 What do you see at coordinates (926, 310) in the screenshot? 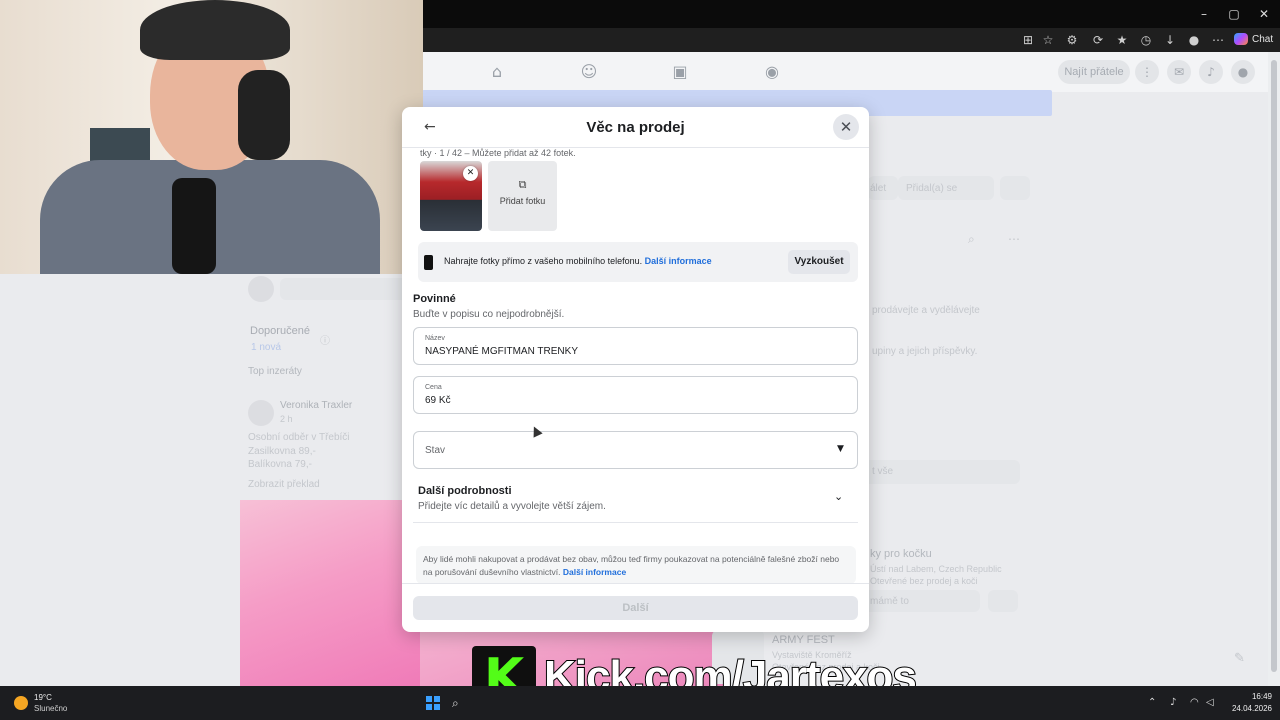
I see `group-text: prodávejte a vydělávejte` at bounding box center [926, 310].